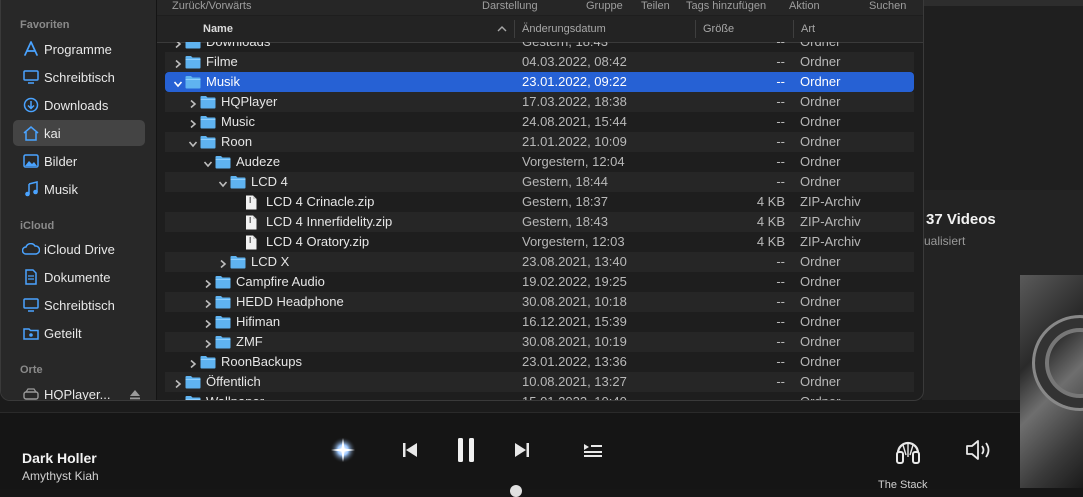 This screenshot has height=497, width=1083. I want to click on table-row: LCD X 23.08.2021, 13:40 -- Ordner, so click(539, 262).